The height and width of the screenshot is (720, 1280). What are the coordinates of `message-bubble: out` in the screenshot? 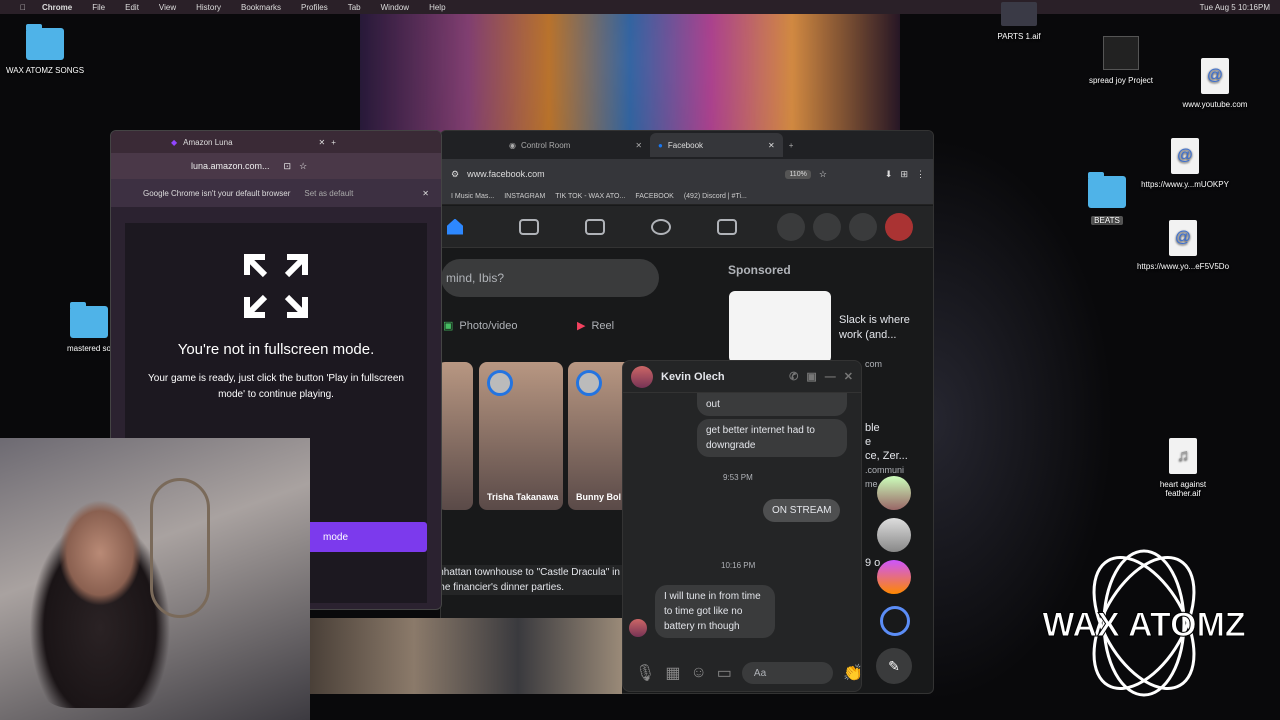 It's located at (772, 404).